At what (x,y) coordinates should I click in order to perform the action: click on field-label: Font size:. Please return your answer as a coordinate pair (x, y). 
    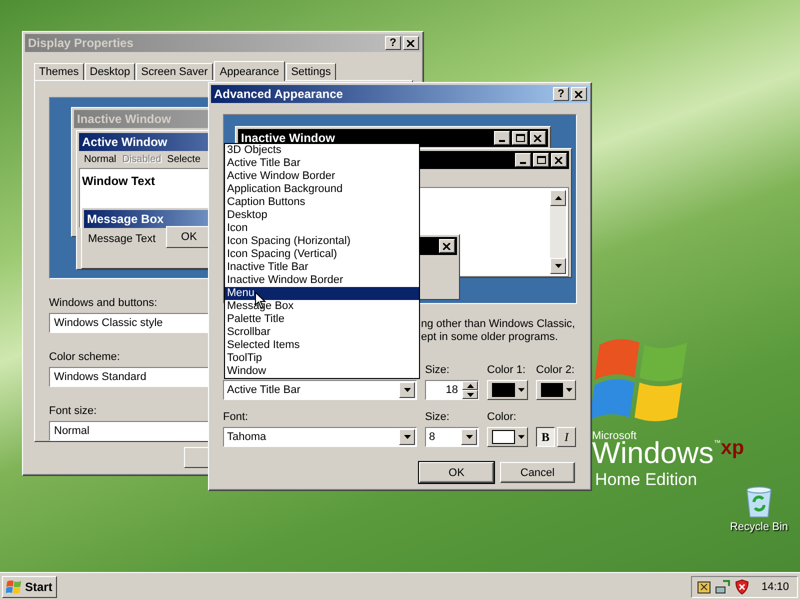
    Looking at the image, I should click on (73, 411).